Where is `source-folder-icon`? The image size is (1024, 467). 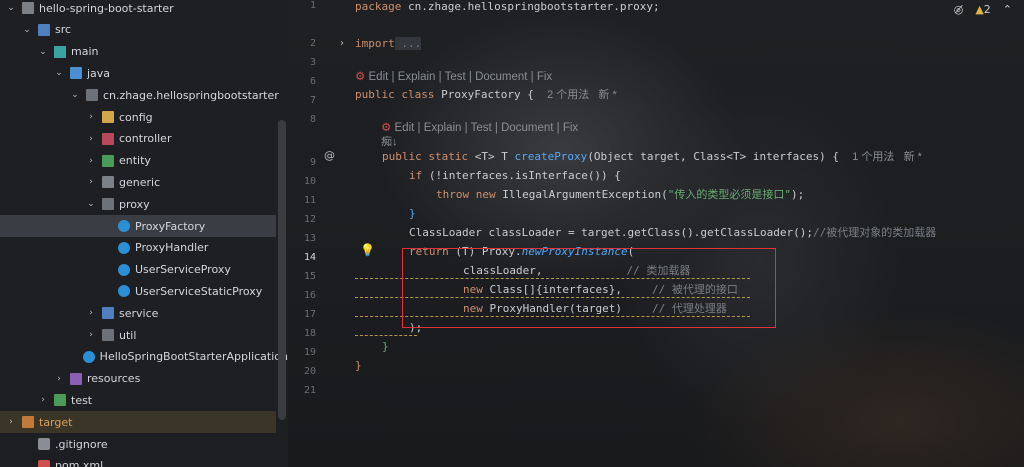 source-folder-icon is located at coordinates (44, 29).